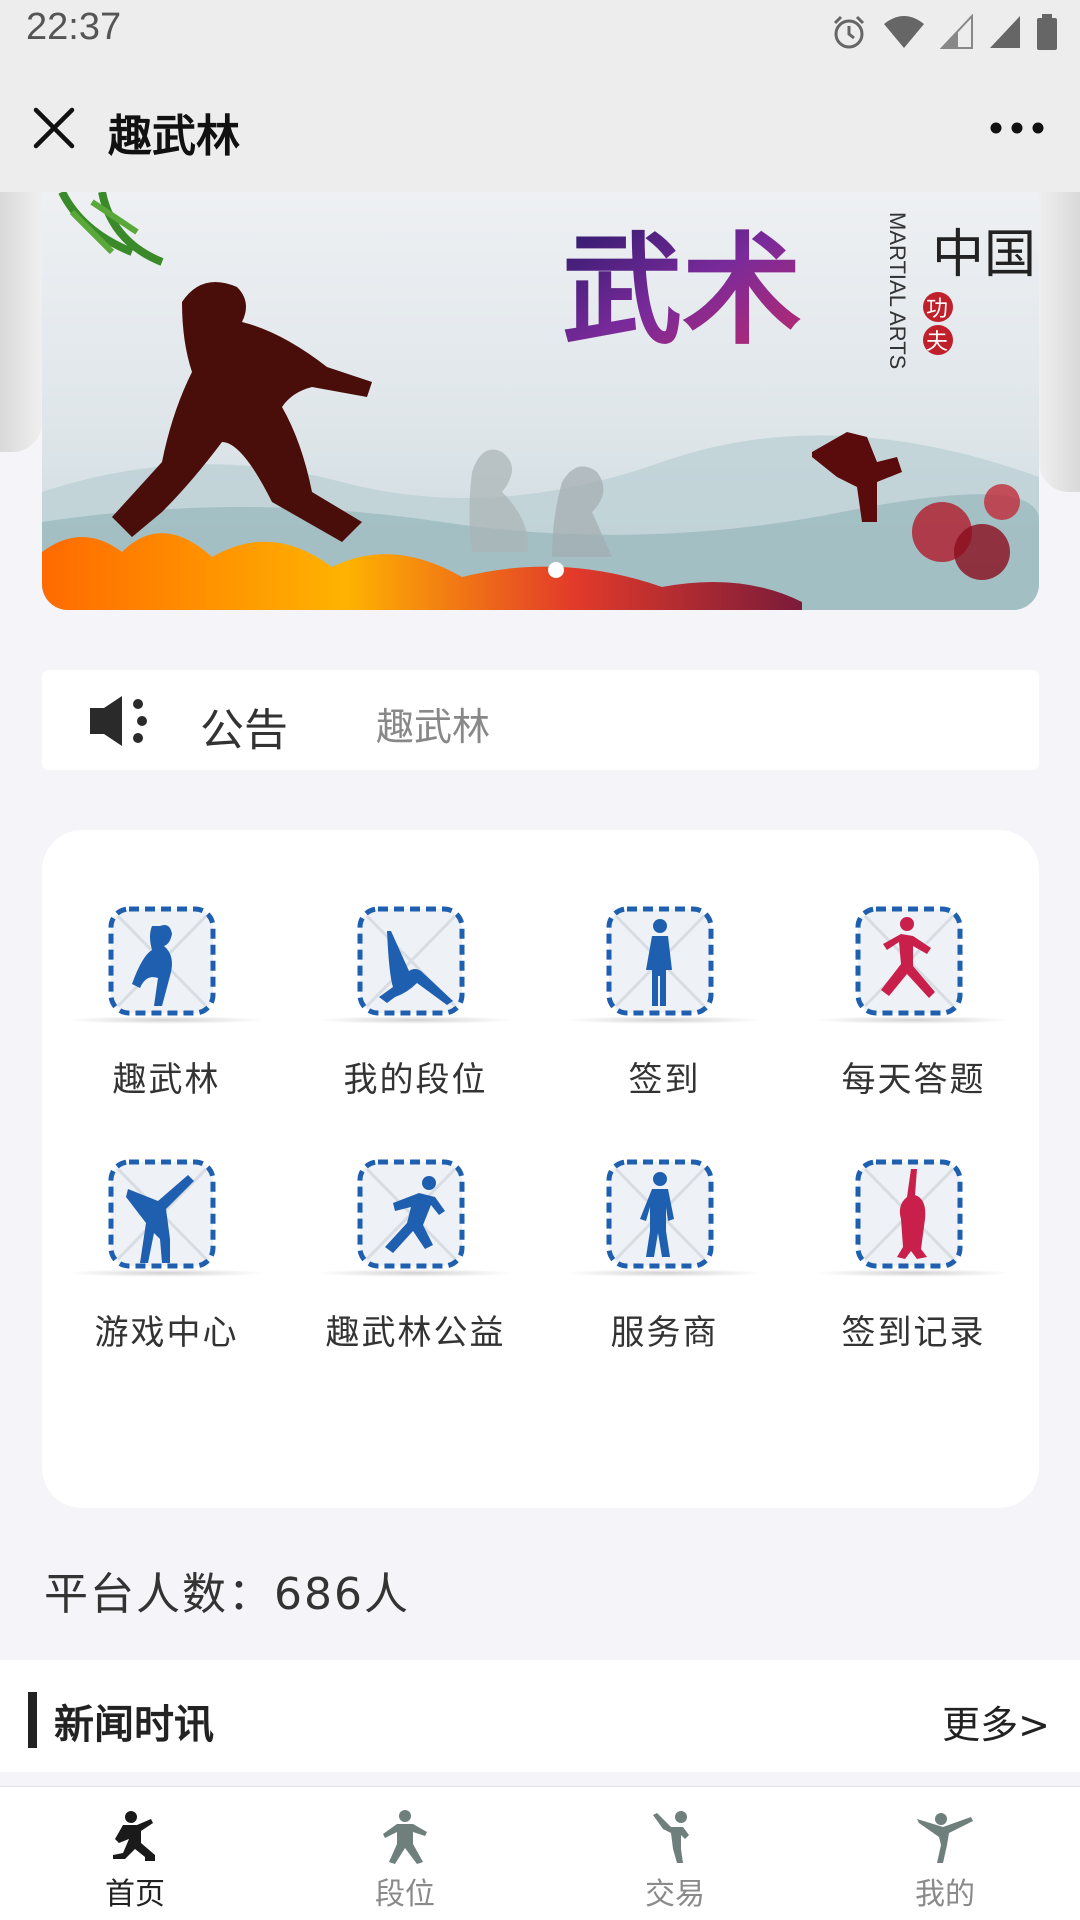 Image resolution: width=1080 pixels, height=1920 pixels. Describe the element at coordinates (32, 1720) in the screenshot. I see `section-accent-bar` at that location.